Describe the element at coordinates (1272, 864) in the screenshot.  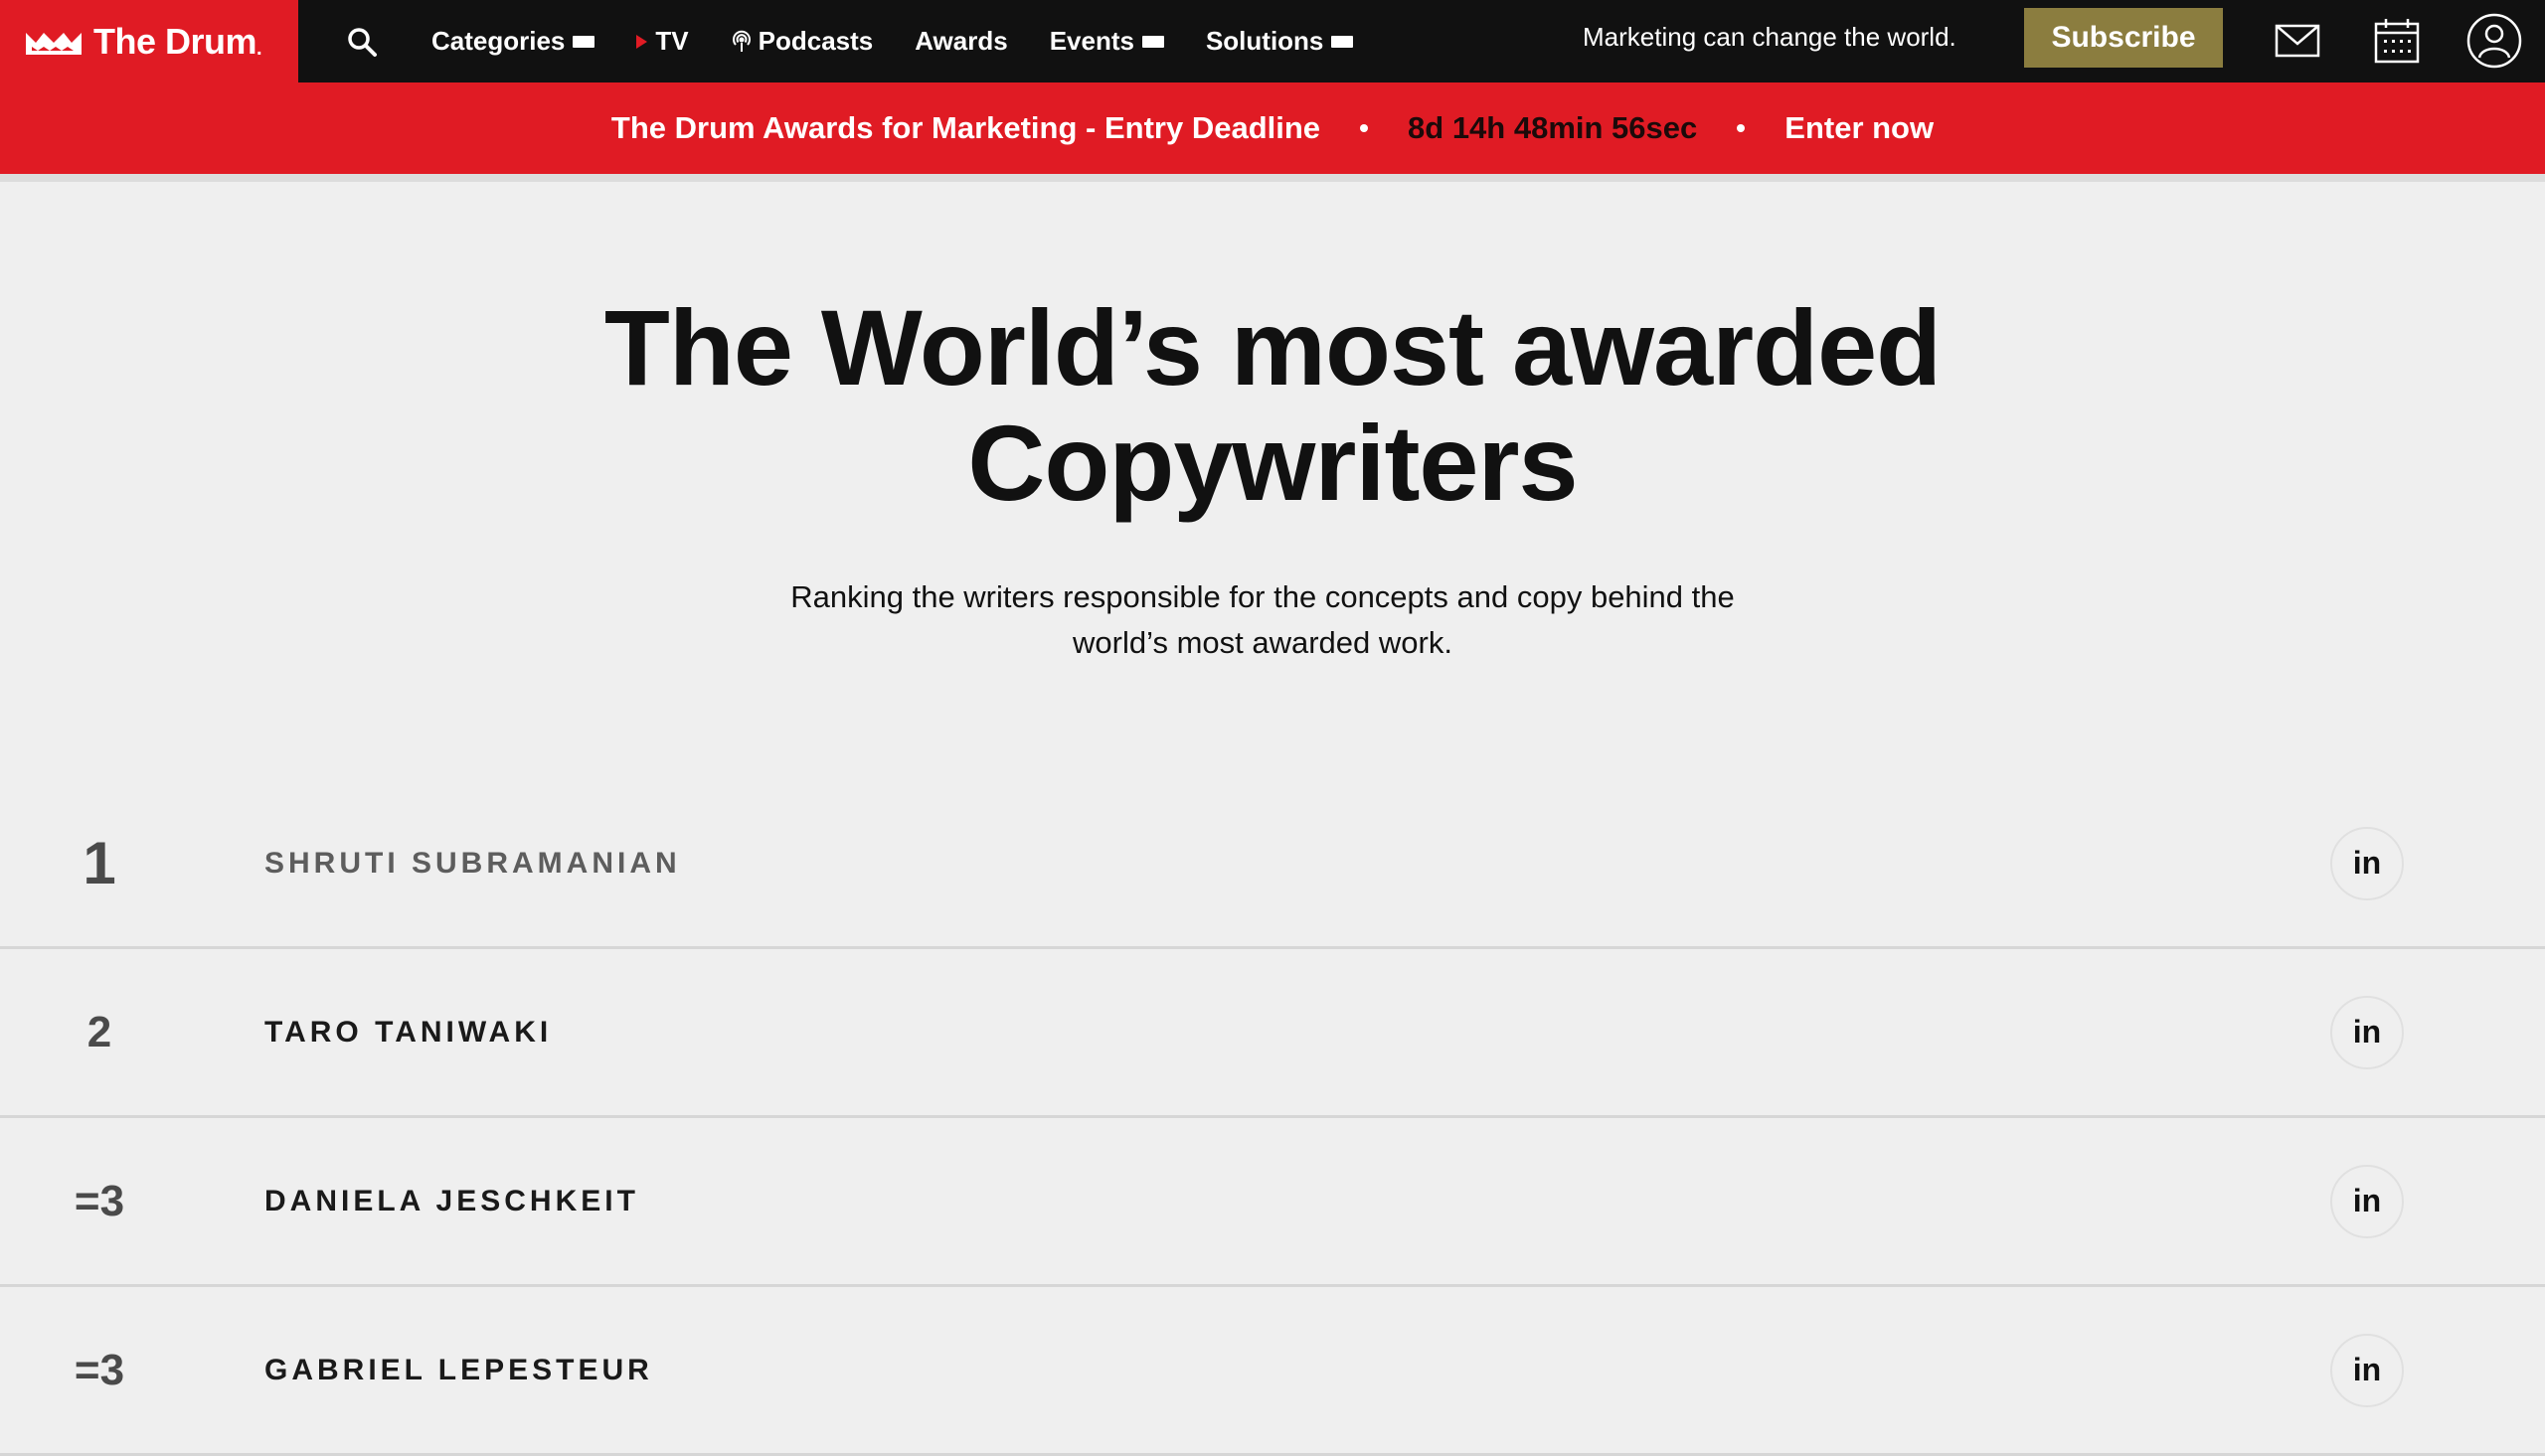
I see `ranking-row: 1 Shruti Subramanian in` at that location.